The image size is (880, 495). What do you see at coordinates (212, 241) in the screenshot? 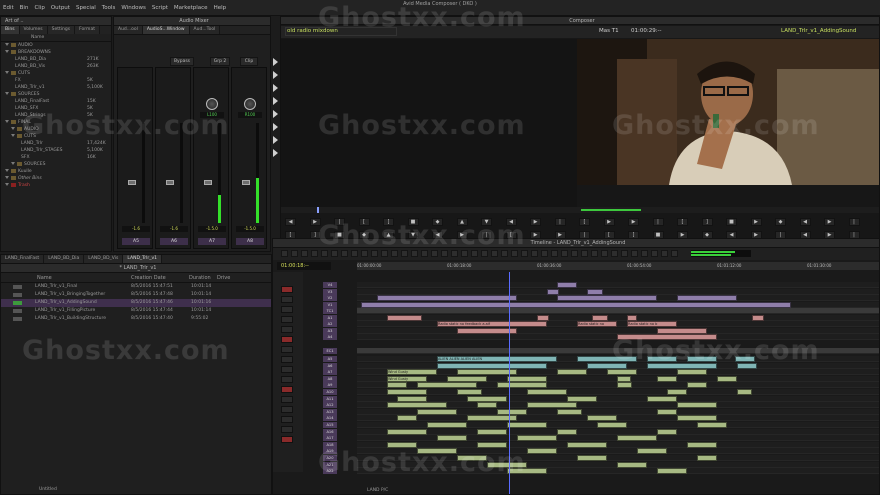
I see `channel-label: A7` at bounding box center [212, 241].